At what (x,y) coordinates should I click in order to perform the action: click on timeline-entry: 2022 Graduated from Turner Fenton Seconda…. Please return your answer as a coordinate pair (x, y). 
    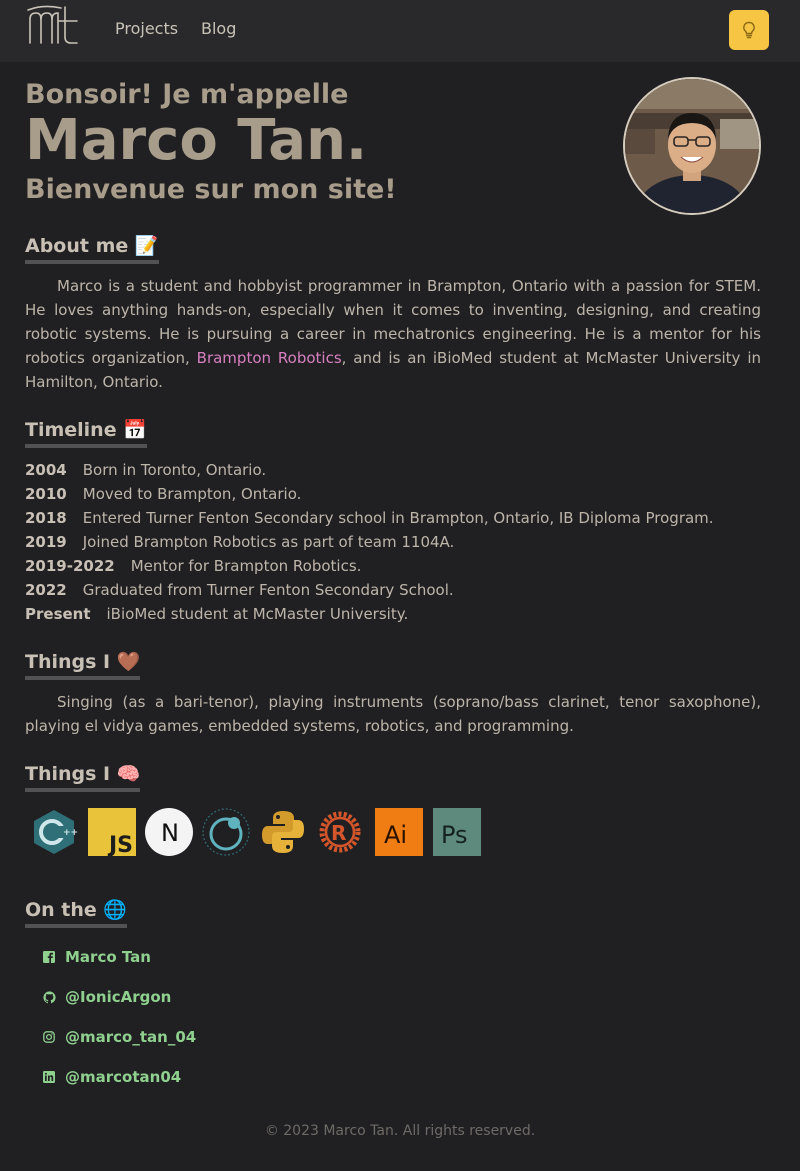
    Looking at the image, I should click on (239, 590).